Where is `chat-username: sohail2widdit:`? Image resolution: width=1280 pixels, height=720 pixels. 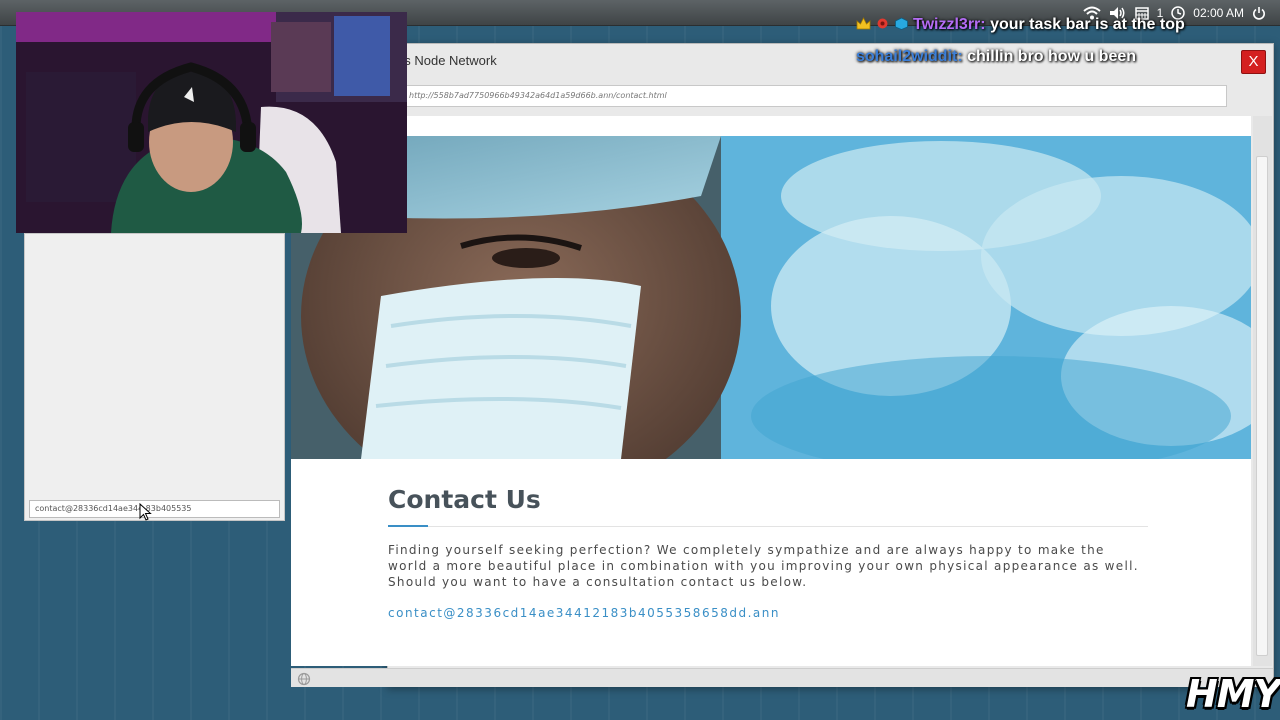 chat-username: sohail2widdit: is located at coordinates (909, 56).